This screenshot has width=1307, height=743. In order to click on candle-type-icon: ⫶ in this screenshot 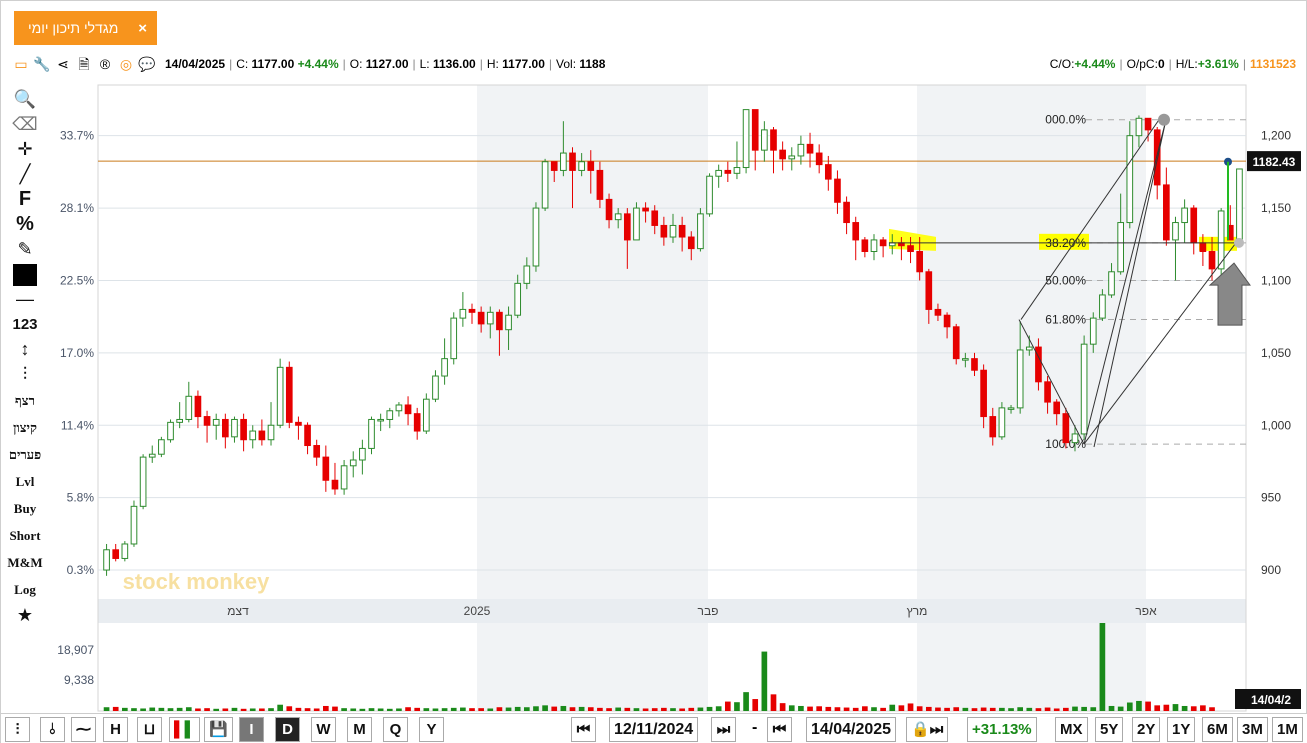, I will do `click(17, 729)`.